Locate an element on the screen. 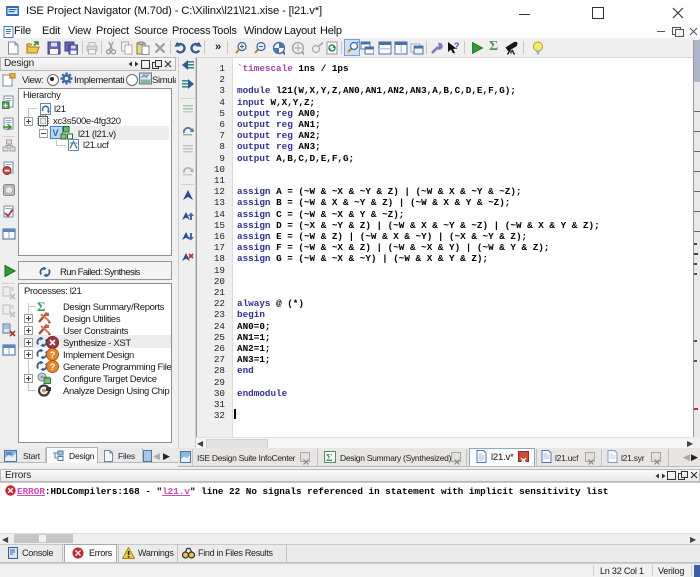 The image size is (700, 577). svg-text: V is located at coordinates (56, 133).